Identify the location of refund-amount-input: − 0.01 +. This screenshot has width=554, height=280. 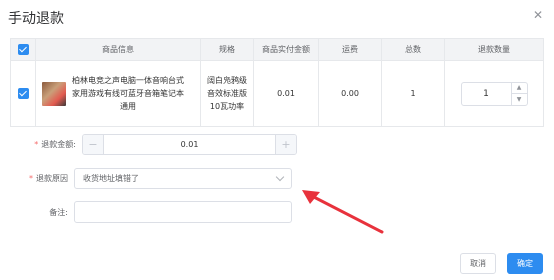
(189, 144).